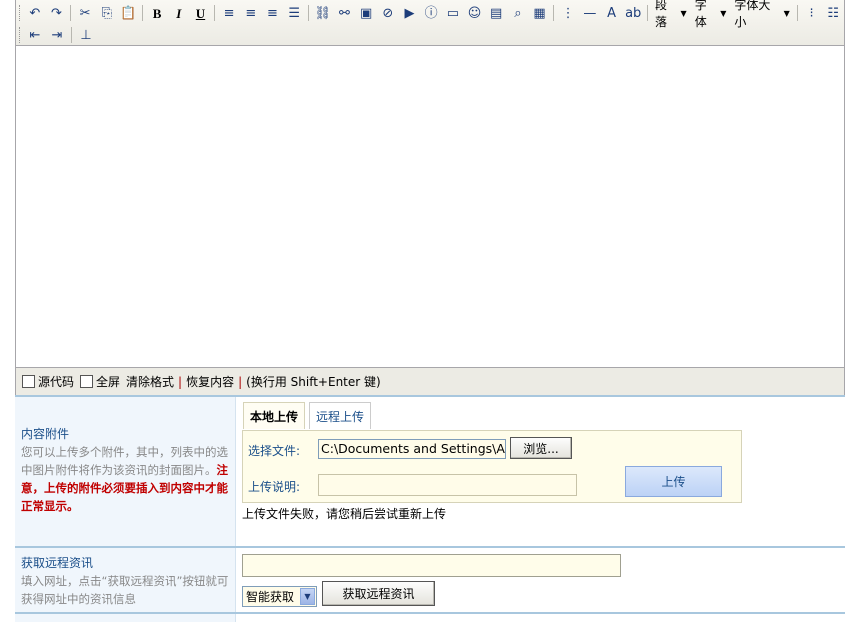 Image resolution: width=860 pixels, height=622 pixels. Describe the element at coordinates (496, 13) in the screenshot. I see `page-icon: ▤` at that location.